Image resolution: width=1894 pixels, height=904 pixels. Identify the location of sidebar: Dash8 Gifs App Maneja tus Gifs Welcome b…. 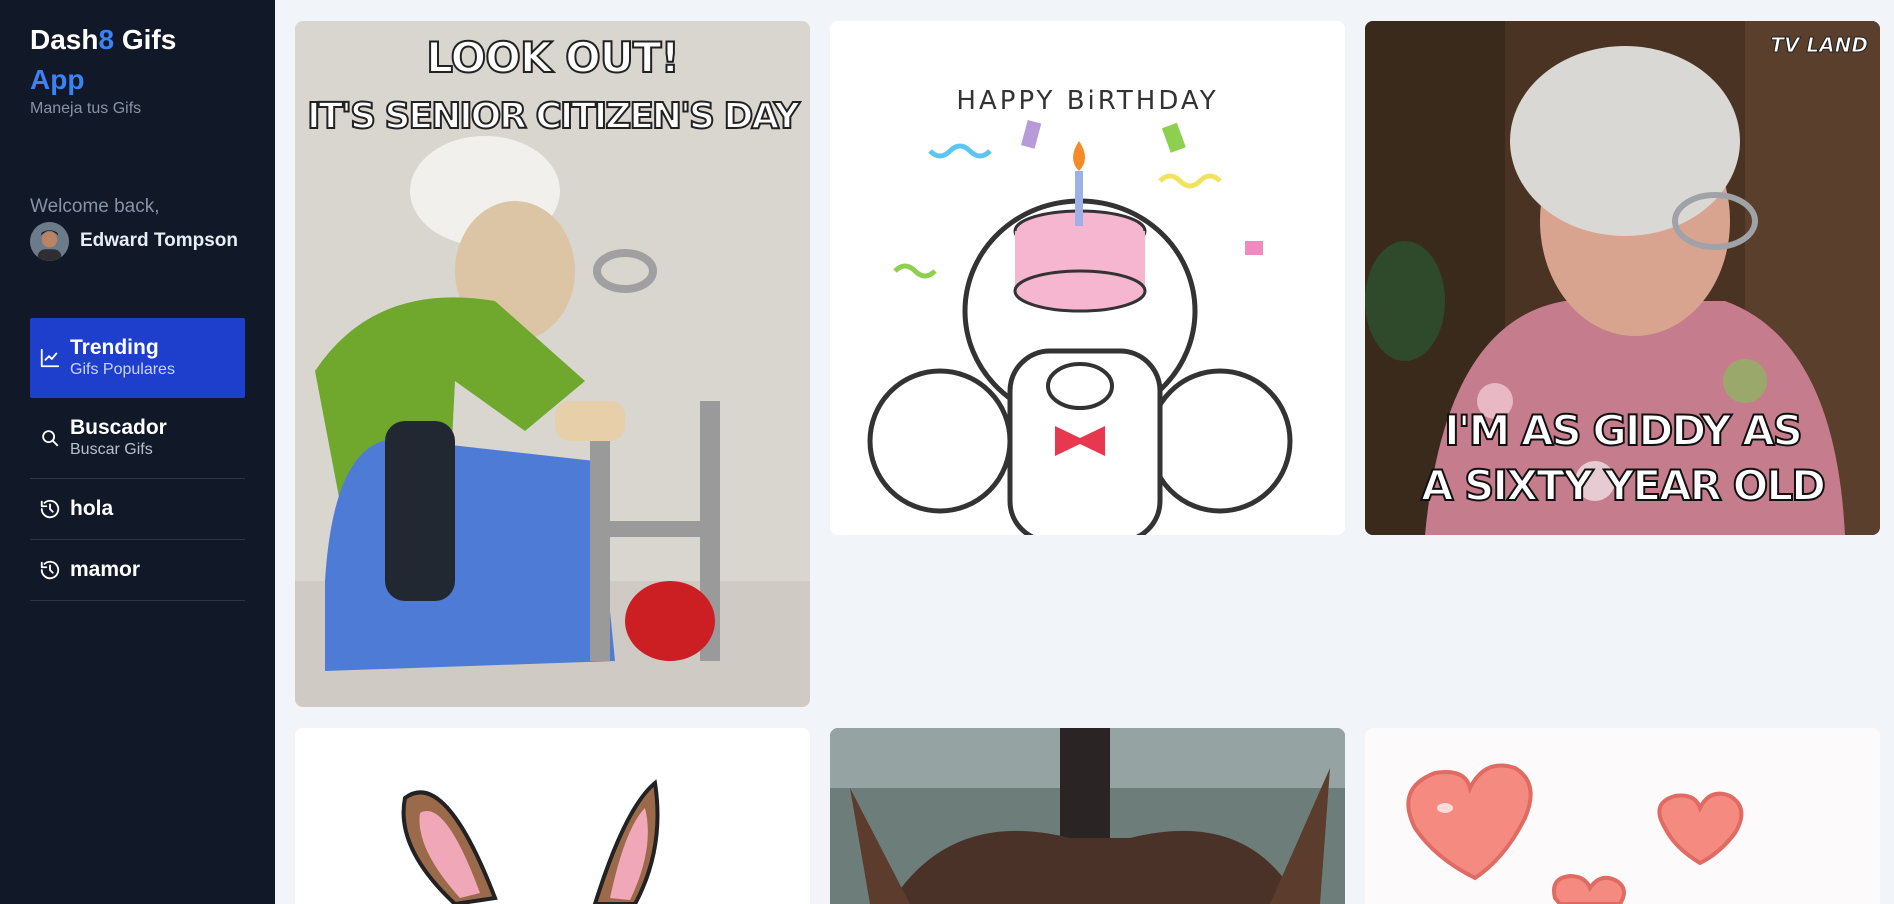
(137, 452).